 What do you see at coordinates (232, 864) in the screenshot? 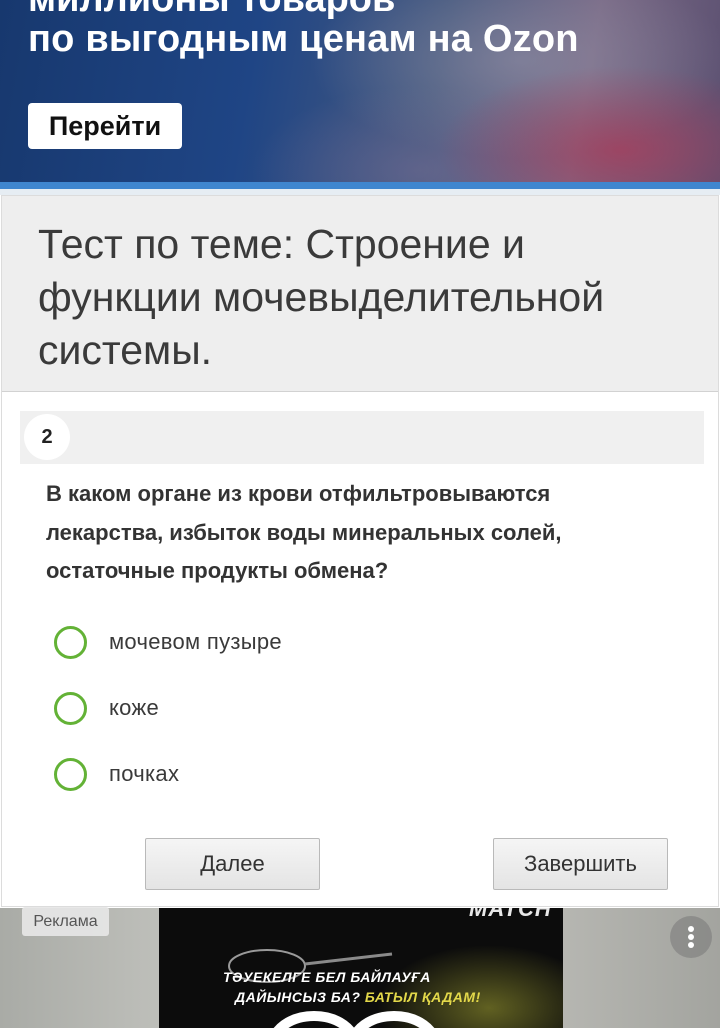
I see `next-button: Далее` at bounding box center [232, 864].